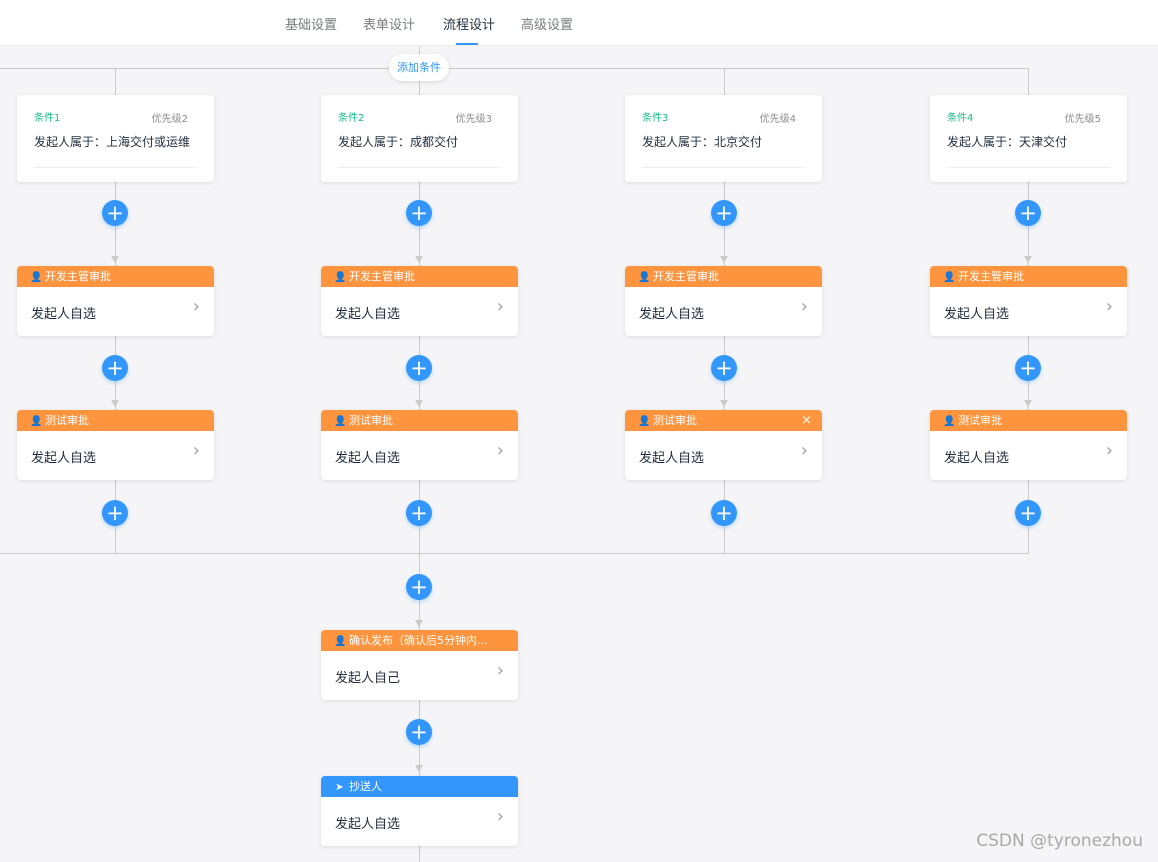 Image resolution: width=1158 pixels, height=862 pixels. What do you see at coordinates (112, 142) in the screenshot?
I see `condition-content: 发起人属于：上海交付或运维` at bounding box center [112, 142].